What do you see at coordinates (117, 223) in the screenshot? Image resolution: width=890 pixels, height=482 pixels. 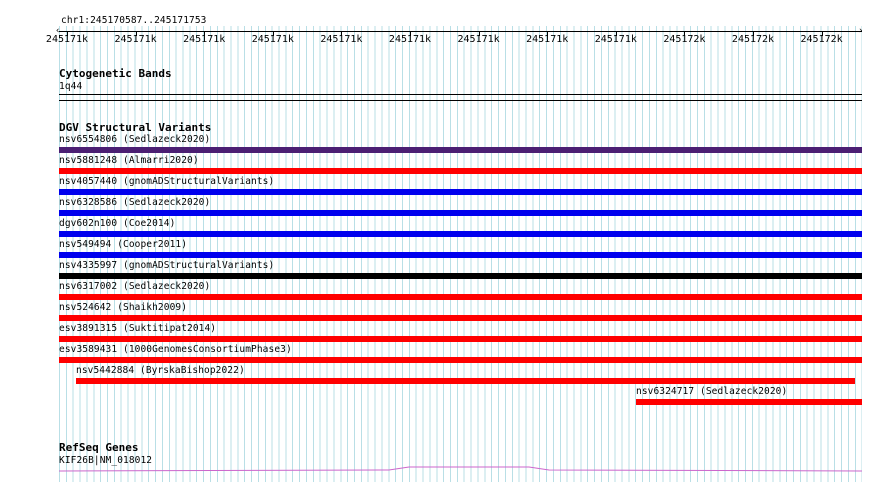 I see `dgv-feature-label: dgv602n100 (Coe2014)` at bounding box center [117, 223].